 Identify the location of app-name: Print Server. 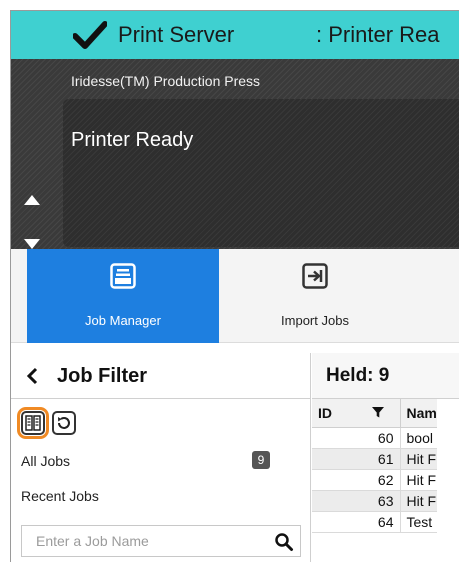
(176, 34).